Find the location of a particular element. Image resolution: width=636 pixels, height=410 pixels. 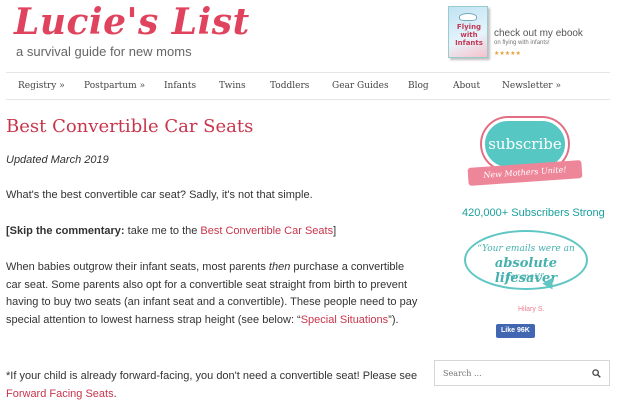

testimonial-author: Hilary S. is located at coordinates (531, 309).